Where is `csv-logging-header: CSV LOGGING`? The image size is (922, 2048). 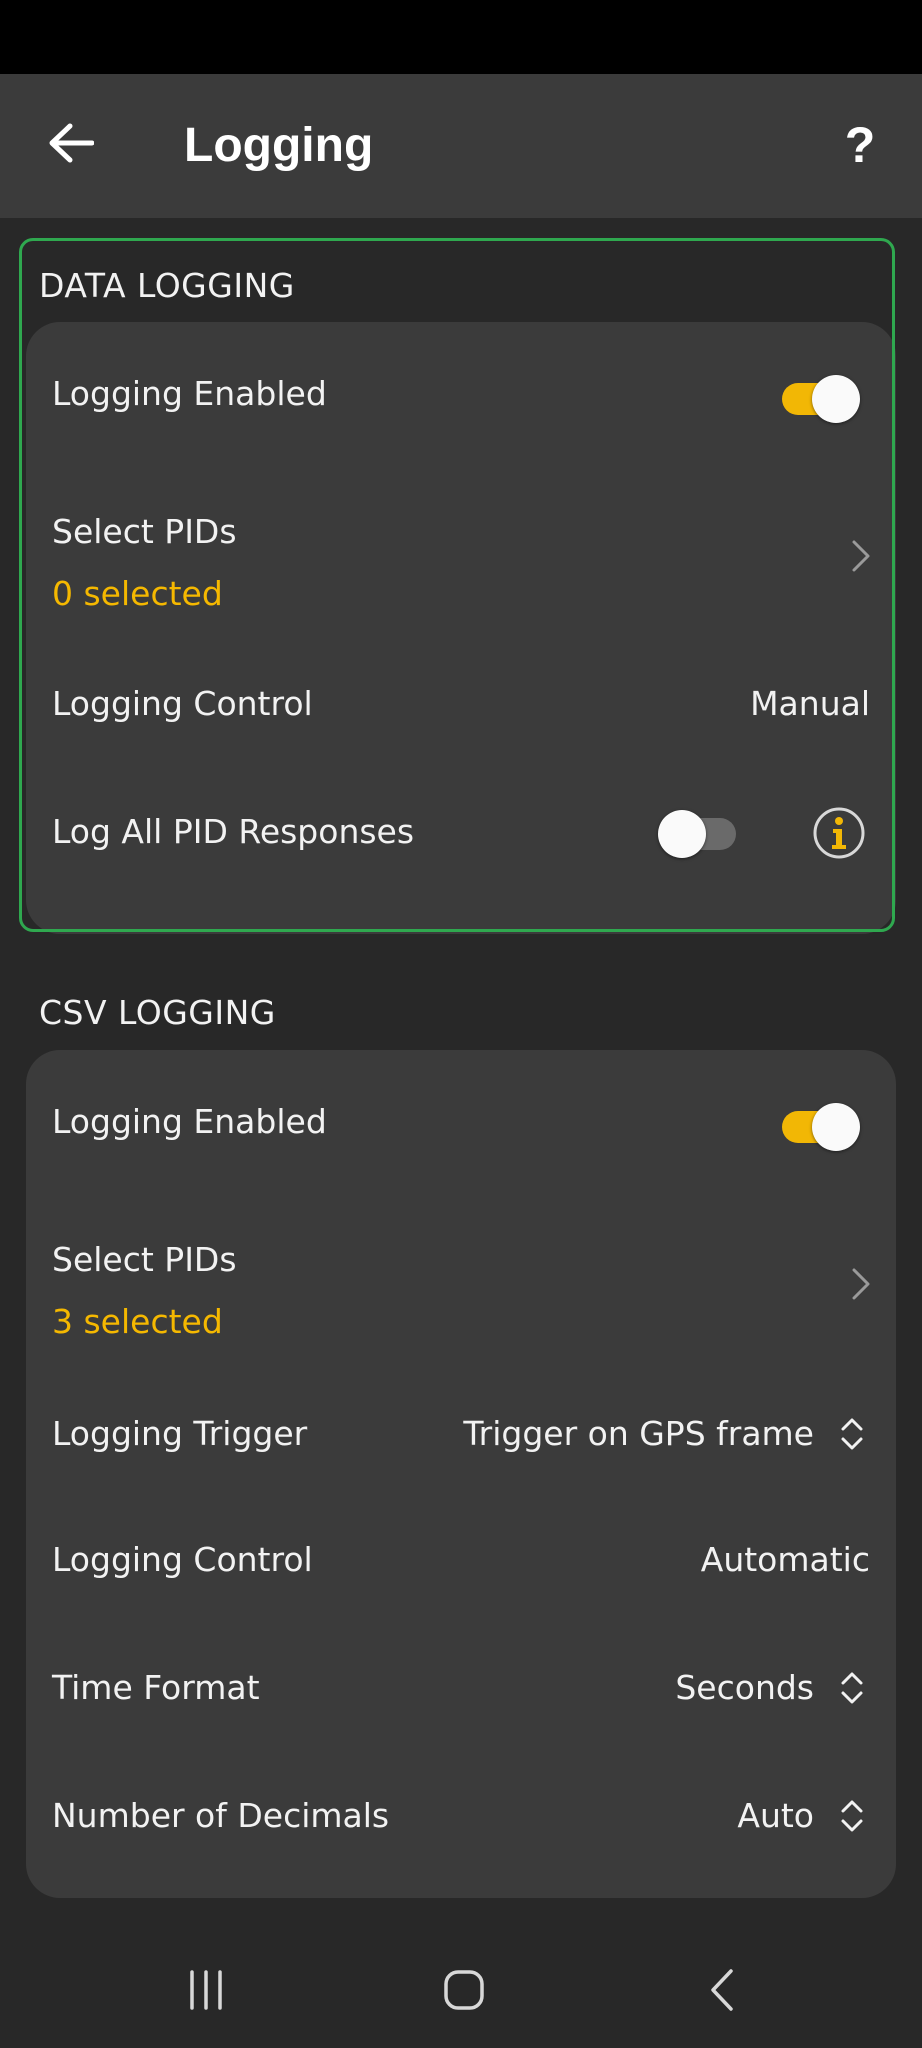 csv-logging-header: CSV LOGGING is located at coordinates (157, 1012).